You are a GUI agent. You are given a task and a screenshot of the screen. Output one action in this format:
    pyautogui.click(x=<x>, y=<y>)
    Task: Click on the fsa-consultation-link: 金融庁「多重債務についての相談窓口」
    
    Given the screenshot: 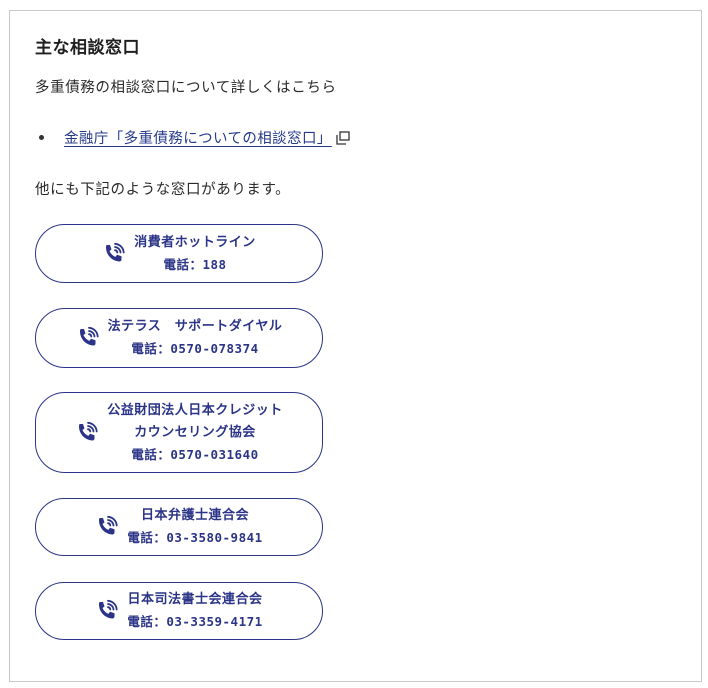 What is the action you would take?
    pyautogui.click(x=198, y=137)
    